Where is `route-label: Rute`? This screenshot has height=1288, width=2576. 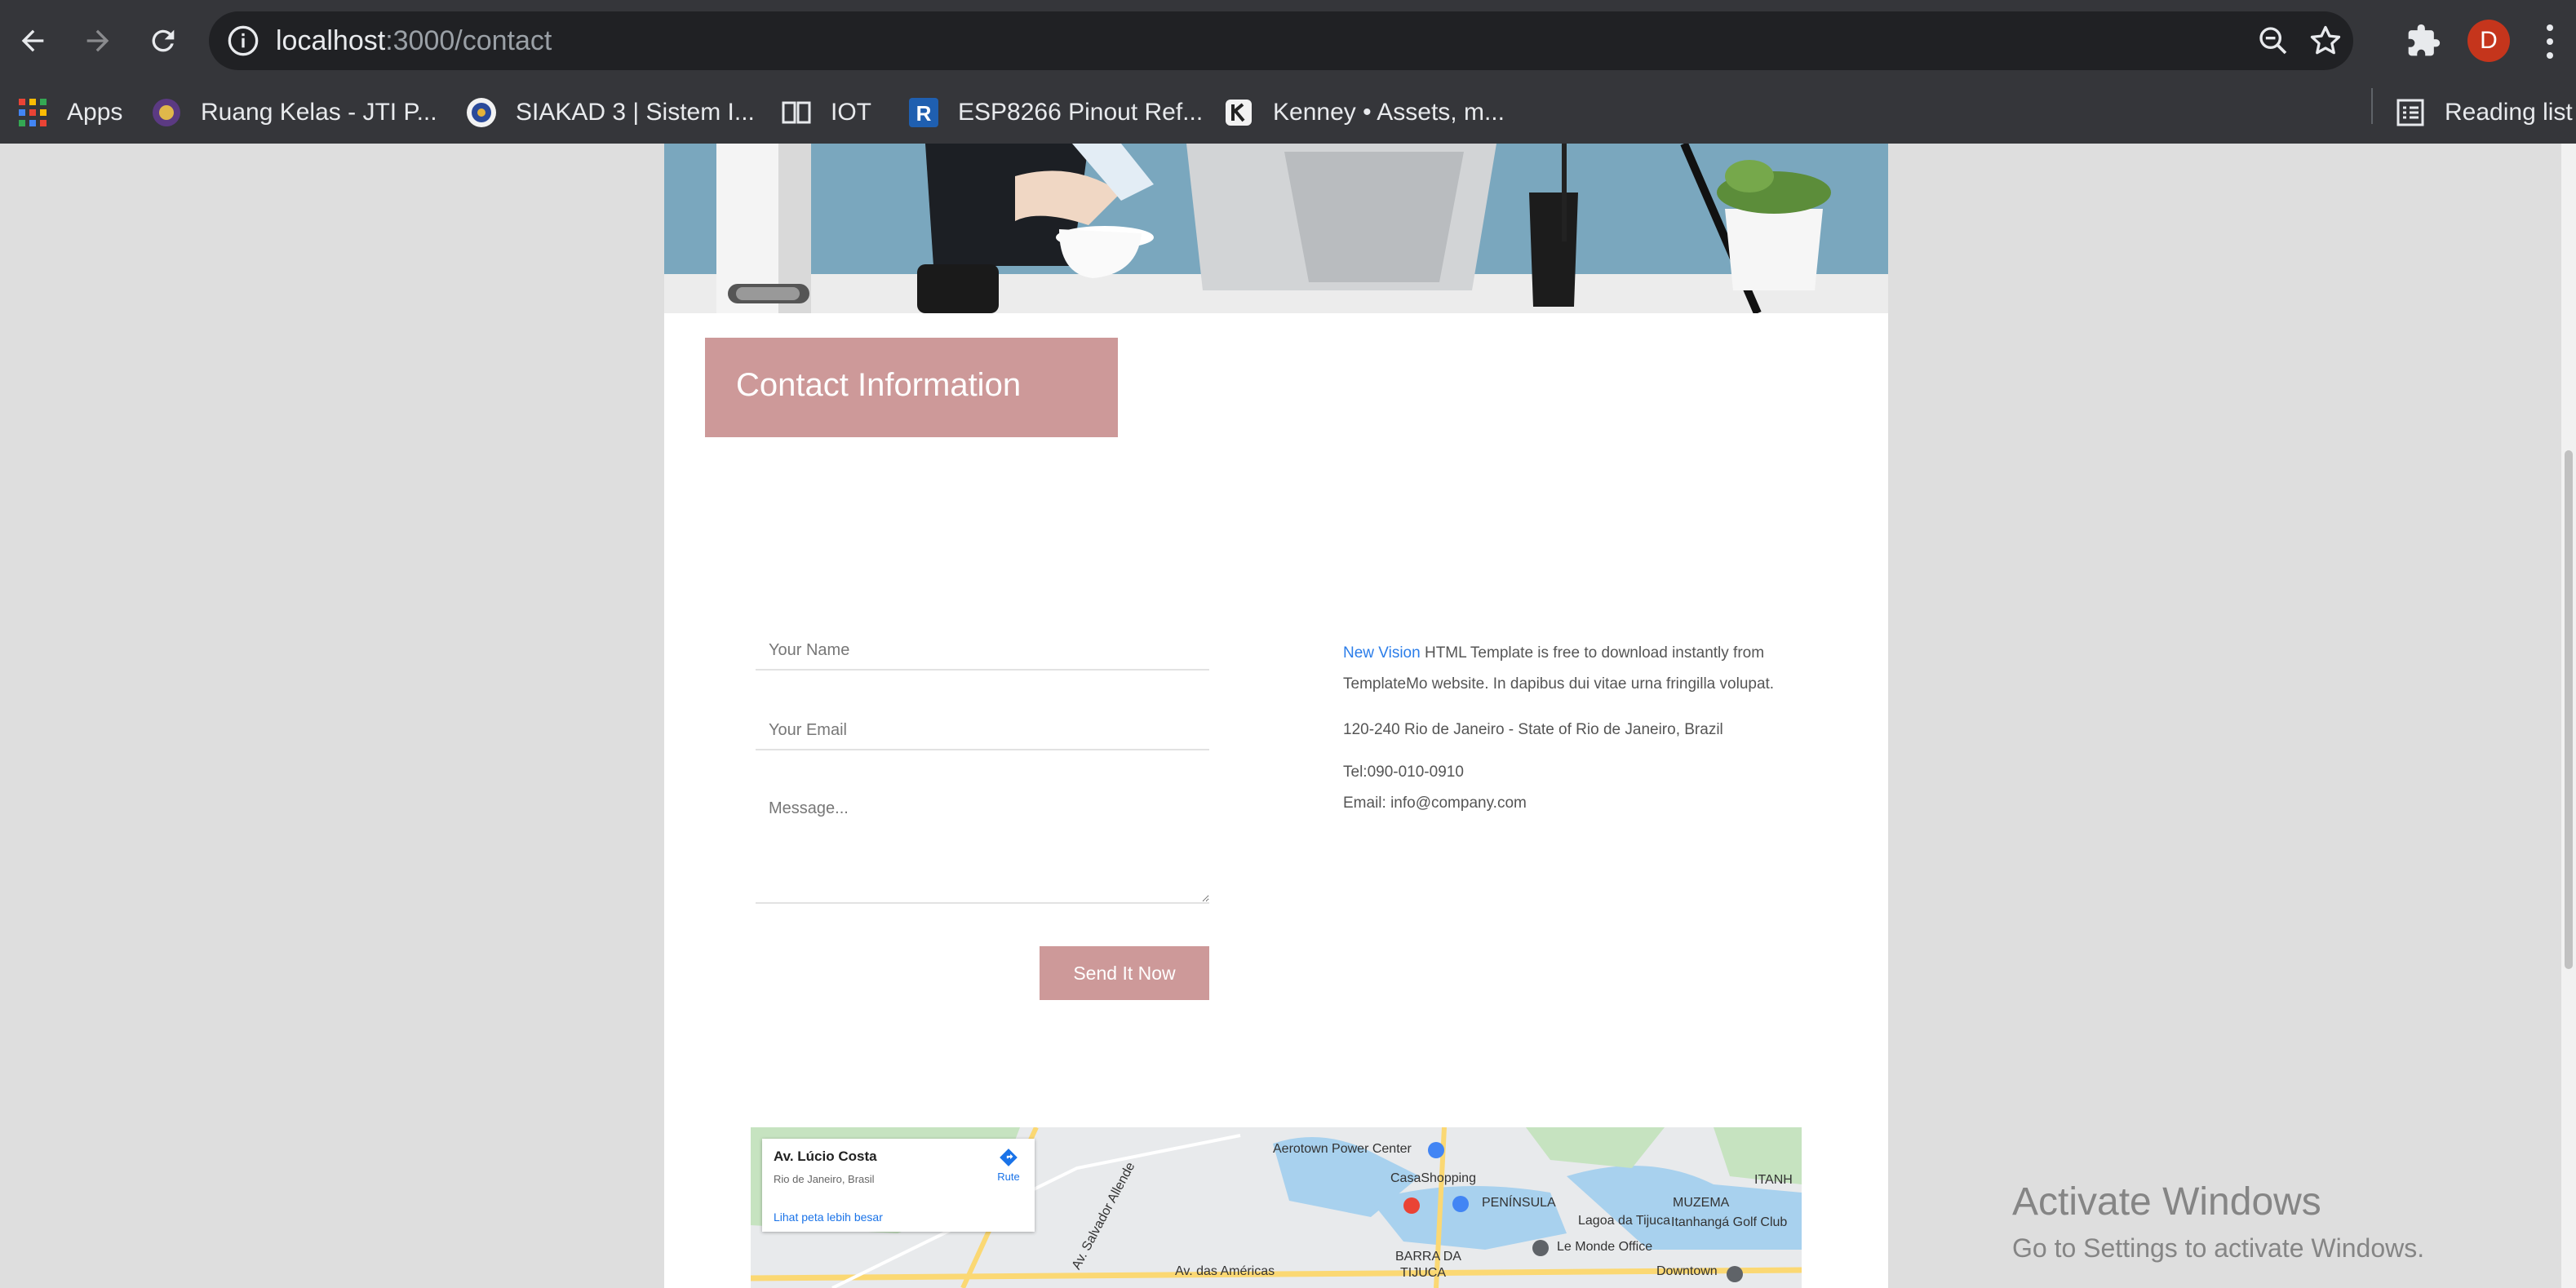
route-label: Rute is located at coordinates (1008, 1177).